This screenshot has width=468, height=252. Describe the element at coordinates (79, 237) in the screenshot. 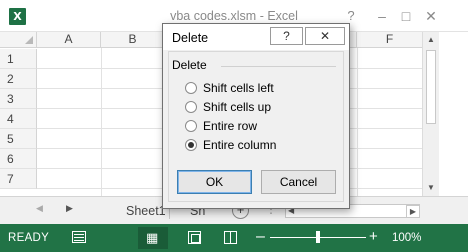

I see `macro-recording-icon` at that location.